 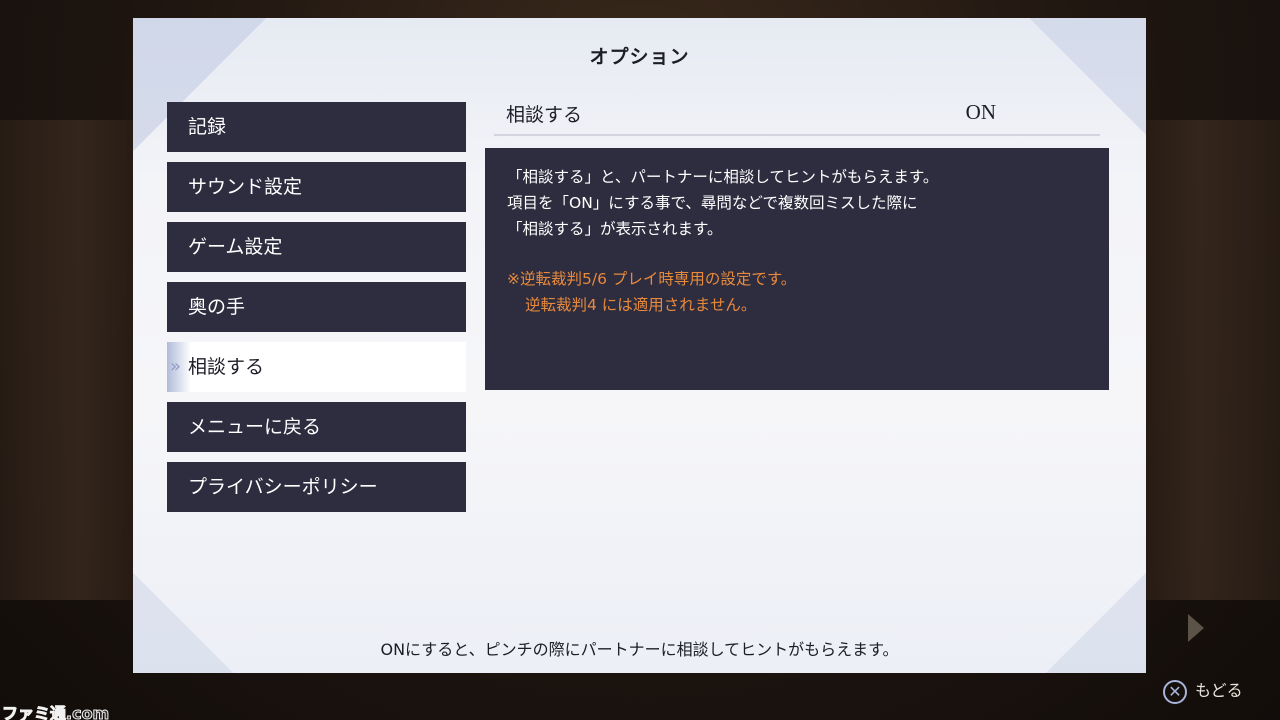 I want to click on back-label: もどる, so click(x=1219, y=690).